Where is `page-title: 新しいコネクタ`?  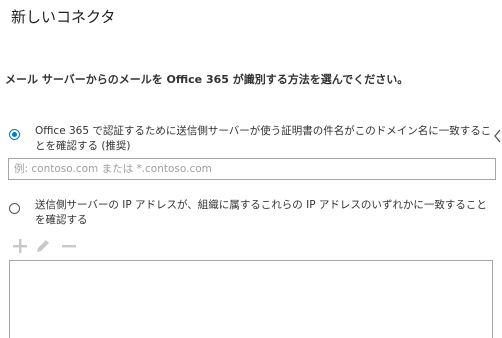 page-title: 新しいコネクタ is located at coordinates (63, 17).